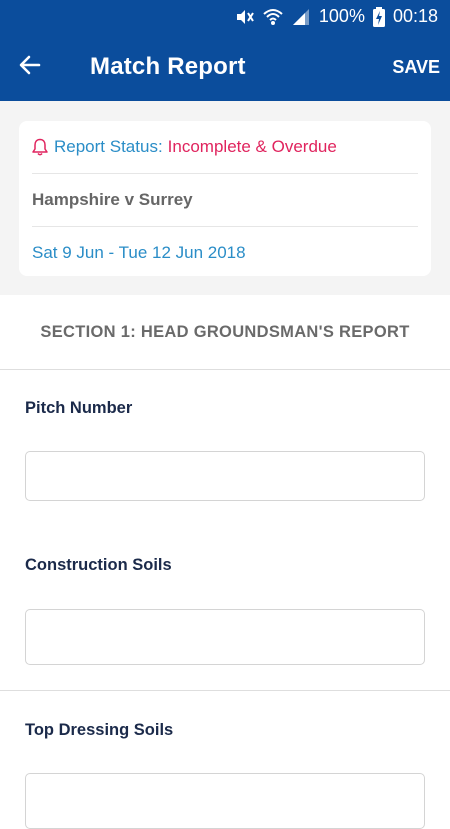 The height and width of the screenshot is (829, 450). Describe the element at coordinates (245, 17) in the screenshot. I see `mute-icon` at that location.